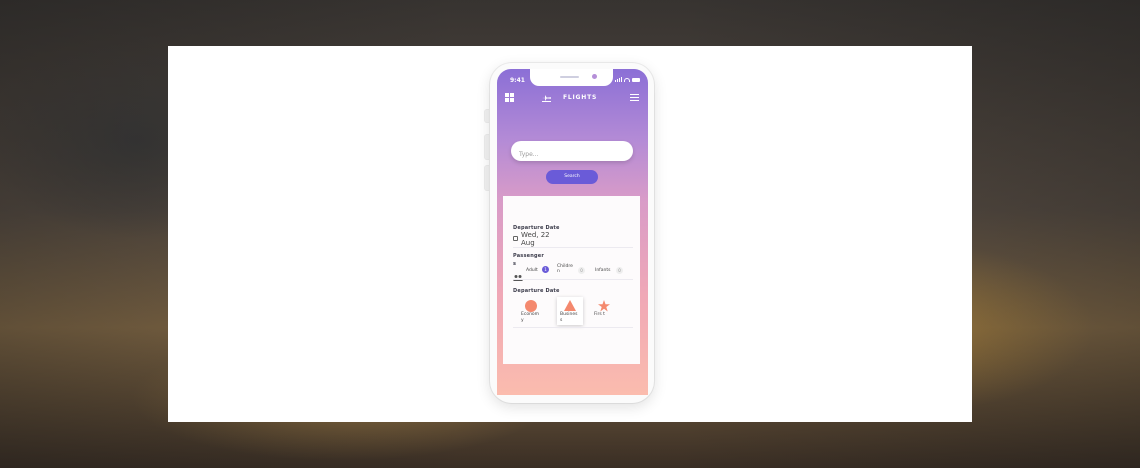 Image resolution: width=1140 pixels, height=468 pixels. What do you see at coordinates (517, 80) in the screenshot?
I see `status-time: 9:41` at bounding box center [517, 80].